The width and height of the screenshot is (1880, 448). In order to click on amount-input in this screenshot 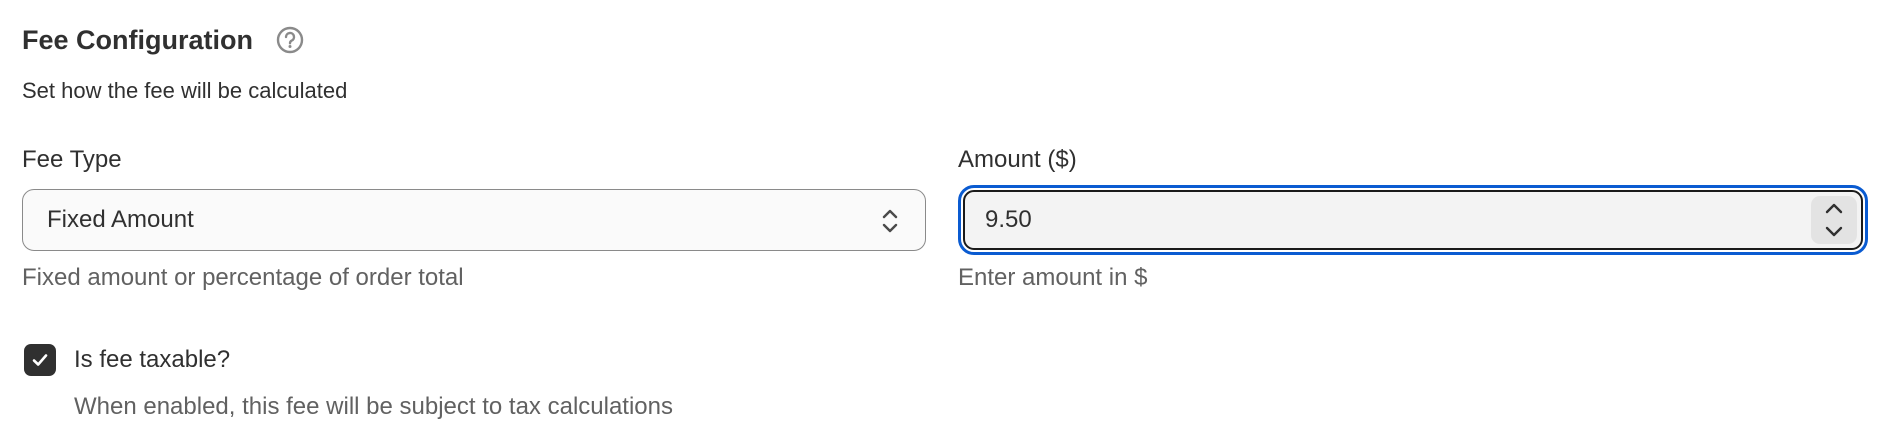, I will do `click(1365, 220)`.